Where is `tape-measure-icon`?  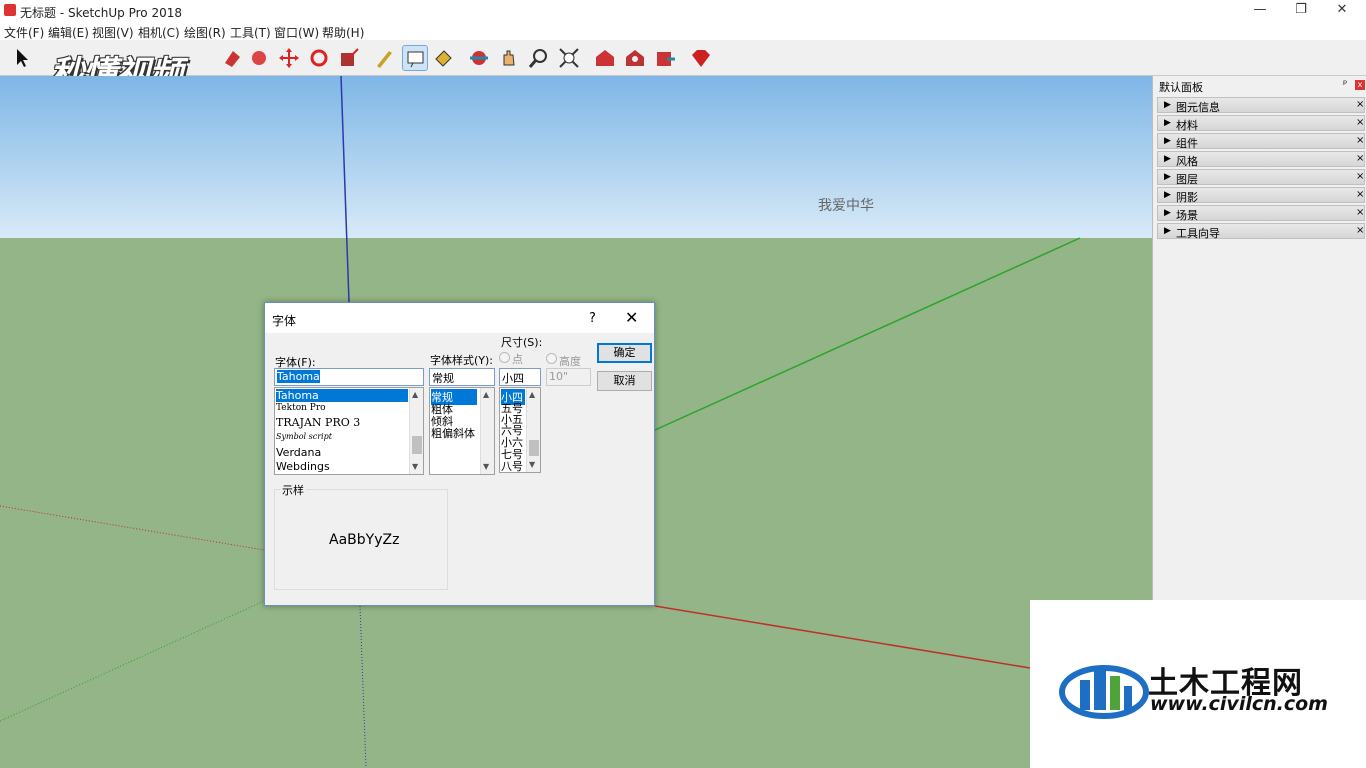
tape-measure-icon is located at coordinates (385, 58).